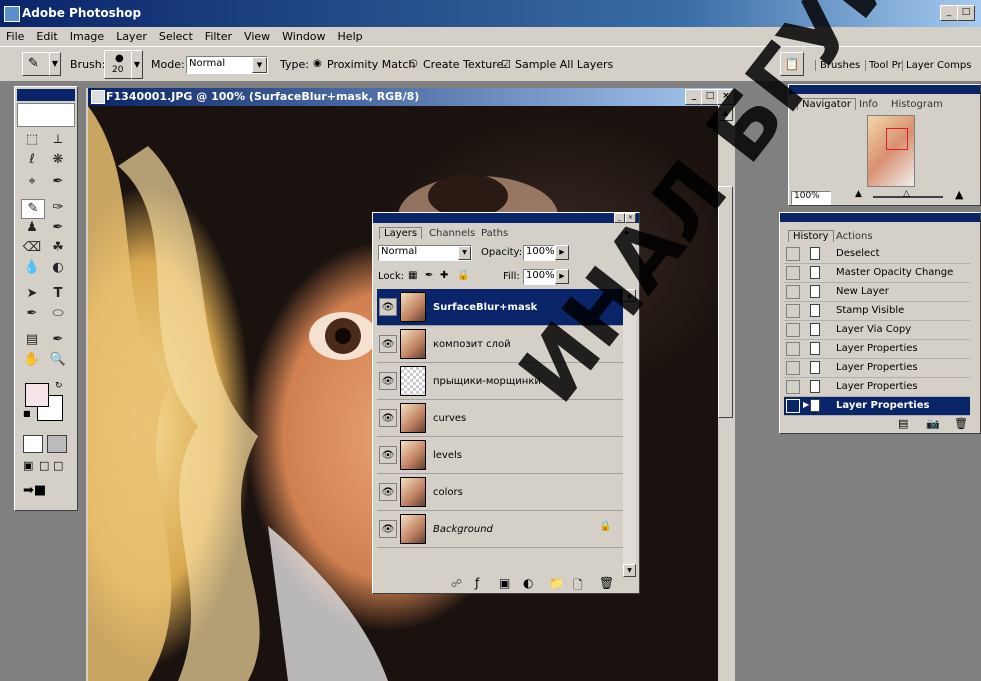 Image resolution: width=981 pixels, height=681 pixels. I want to click on blur-tool-icon: 💧, so click(32, 268).